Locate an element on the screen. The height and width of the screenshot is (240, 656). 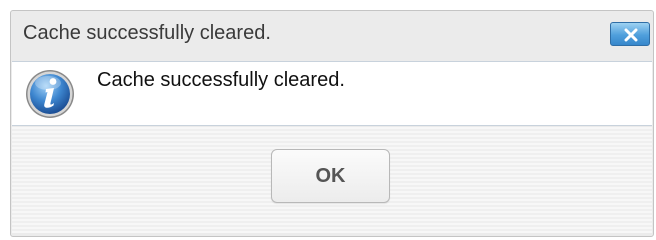
dialog-title: Cache successfully cleared. is located at coordinates (147, 33).